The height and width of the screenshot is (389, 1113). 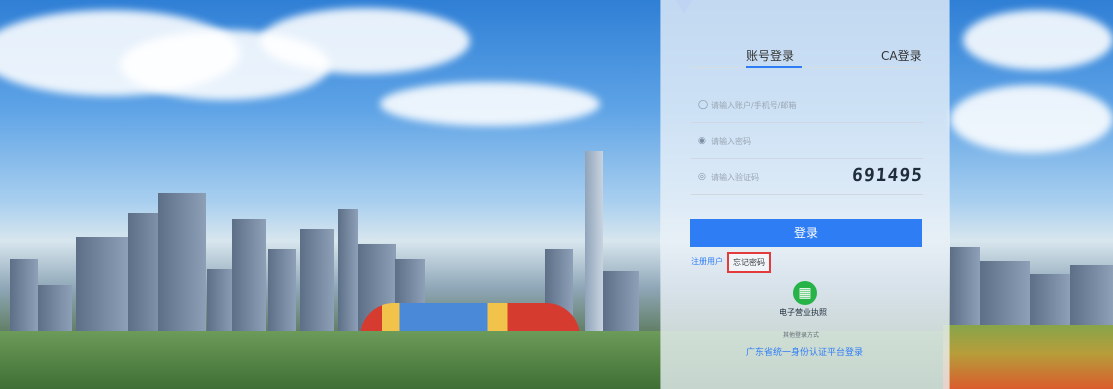 What do you see at coordinates (702, 141) in the screenshot?
I see `lock-icon: ◉` at bounding box center [702, 141].